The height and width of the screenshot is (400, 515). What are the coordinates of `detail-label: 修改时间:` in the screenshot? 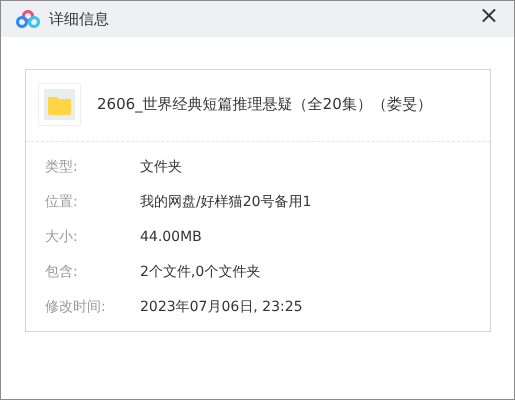 It's located at (76, 307).